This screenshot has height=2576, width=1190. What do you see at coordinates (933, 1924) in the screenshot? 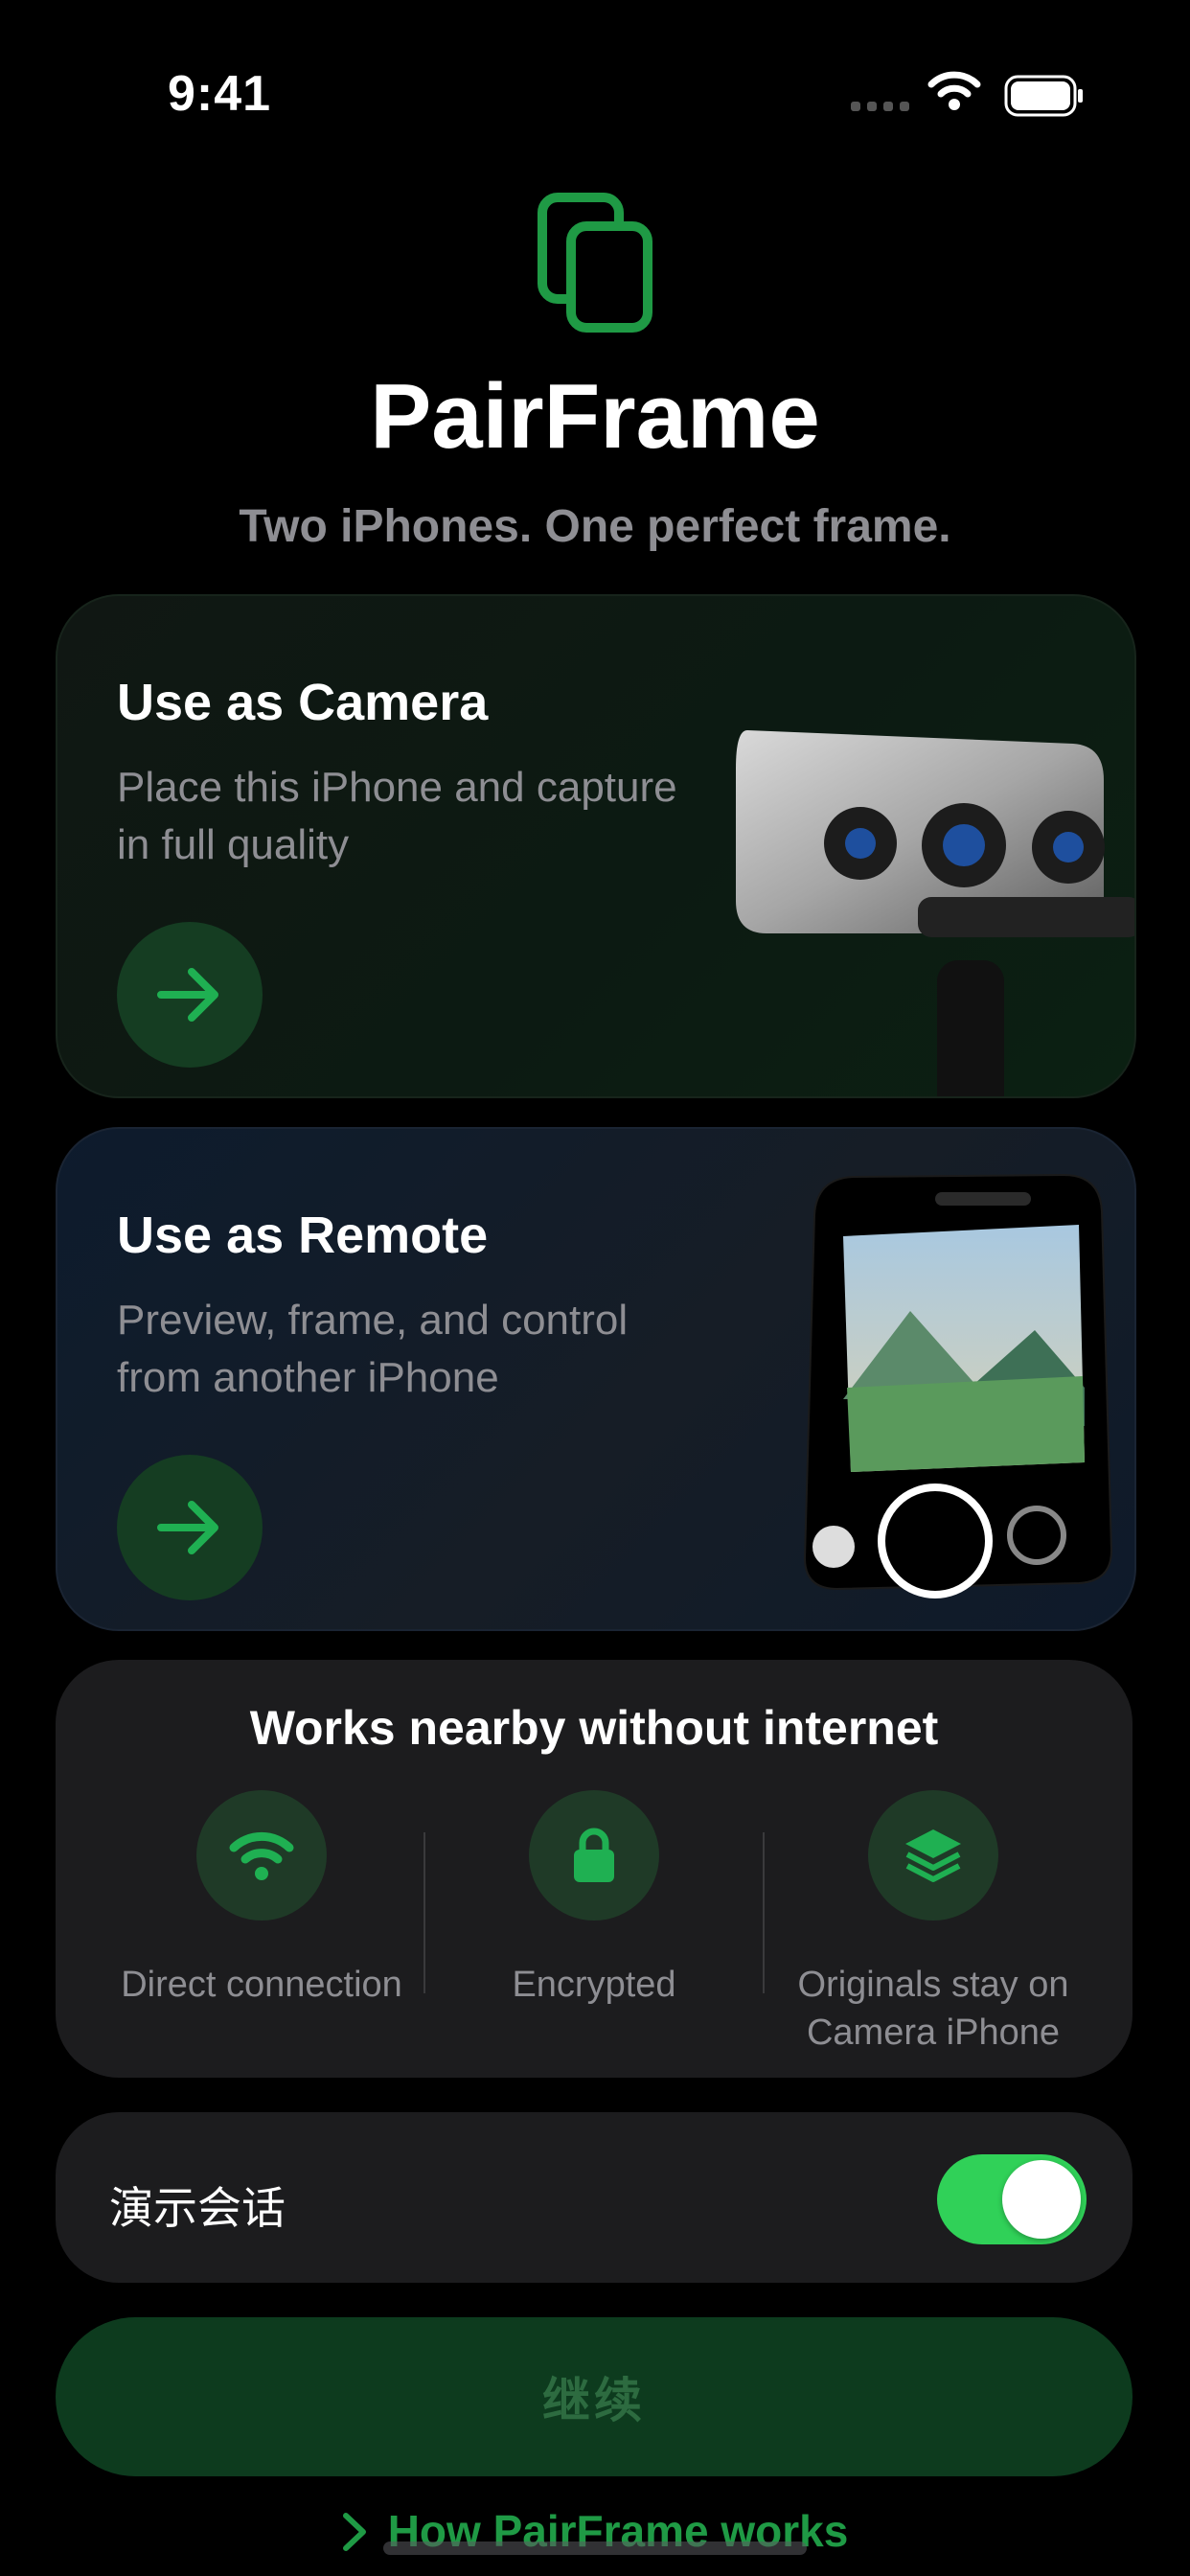
I see `feature-originals: Originals stay on Camera iPhone` at bounding box center [933, 1924].